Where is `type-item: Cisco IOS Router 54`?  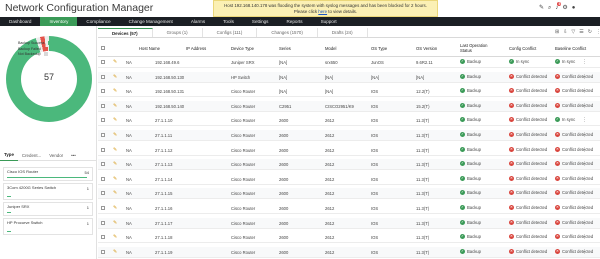
type-item: Cisco IOS Router 54 is located at coordinates (48, 174).